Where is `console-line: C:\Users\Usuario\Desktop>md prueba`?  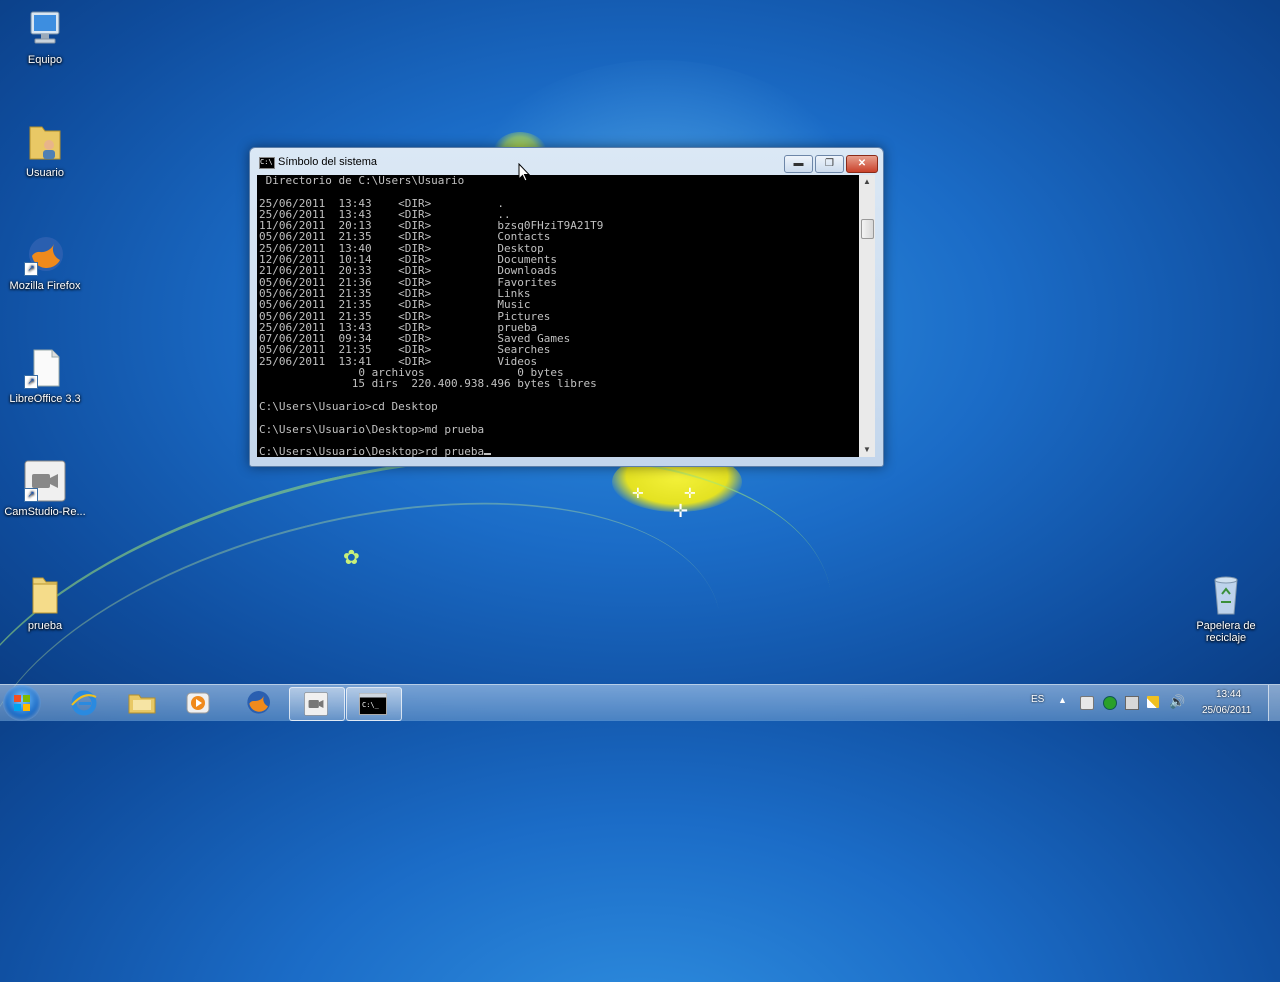
console-line: C:\Users\Usuario\Desktop>md prueba is located at coordinates (372, 429).